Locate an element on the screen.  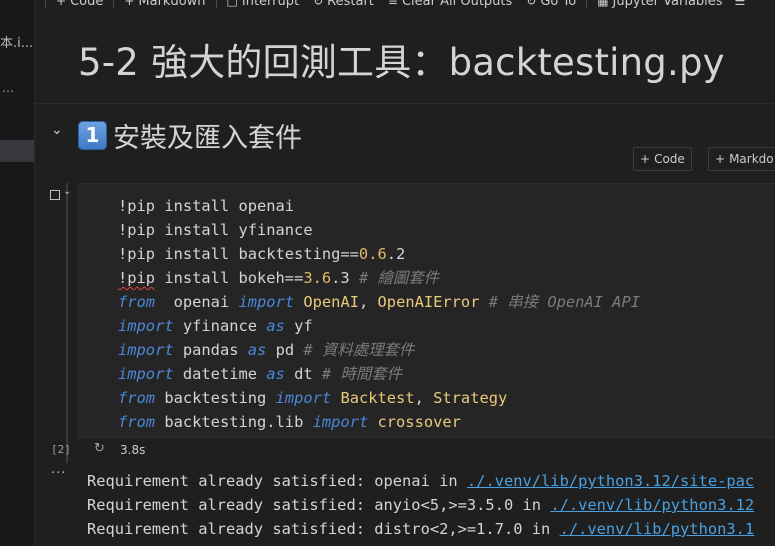
explorer-panel: 本.i... ⋯ is located at coordinates (17, 273).